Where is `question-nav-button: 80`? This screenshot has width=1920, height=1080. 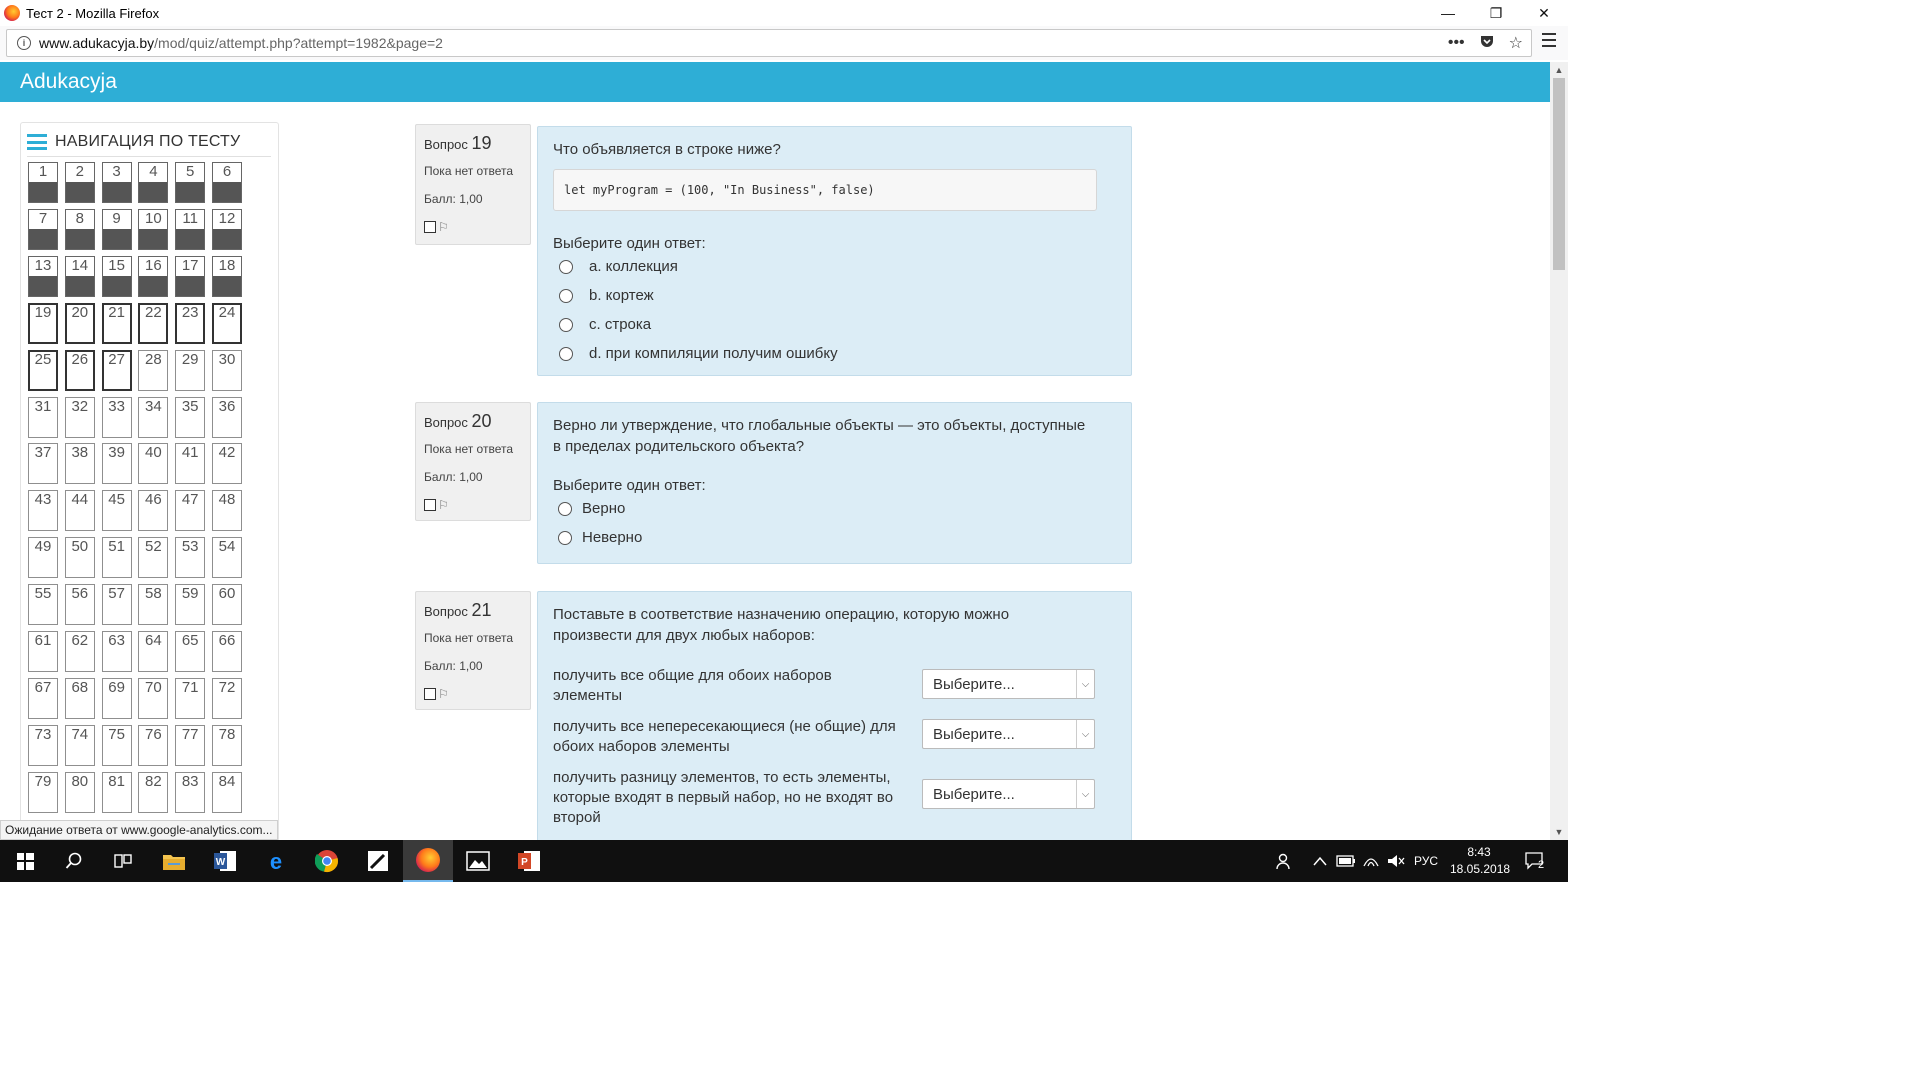
question-nav-button: 80 is located at coordinates (79, 792).